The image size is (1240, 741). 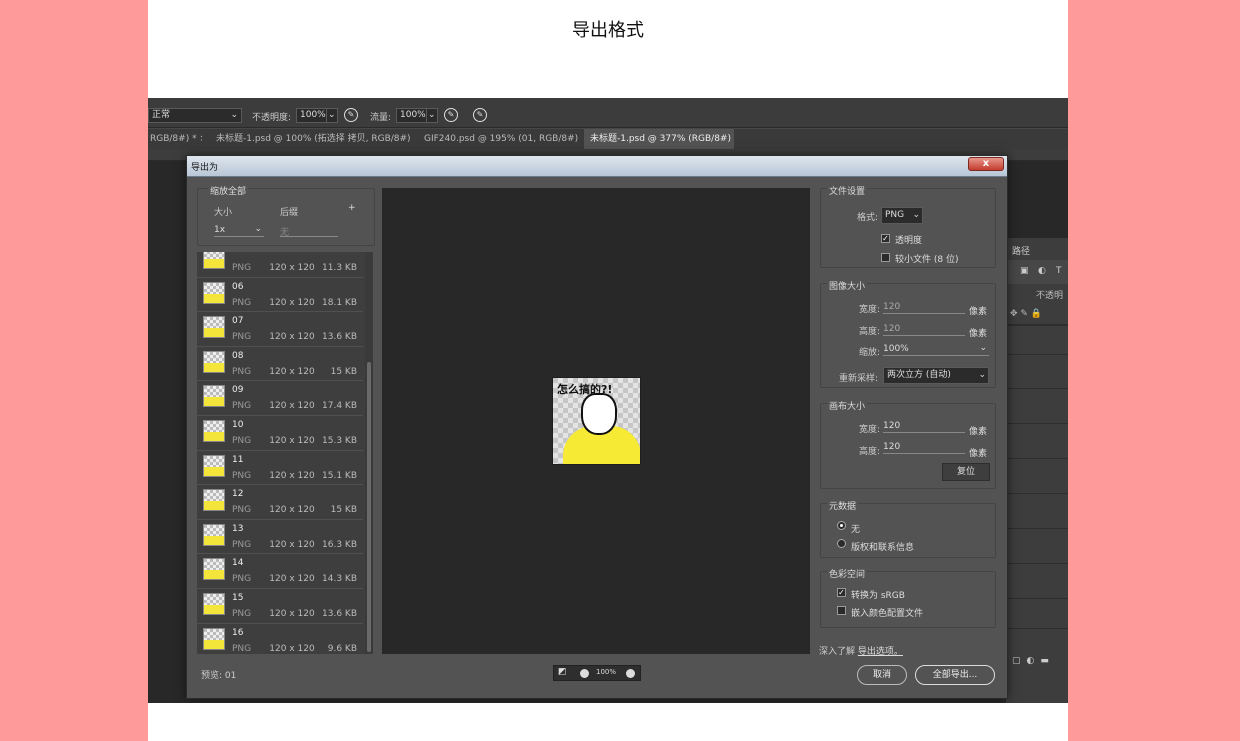 I want to click on format-value: PNG, so click(x=895, y=215).